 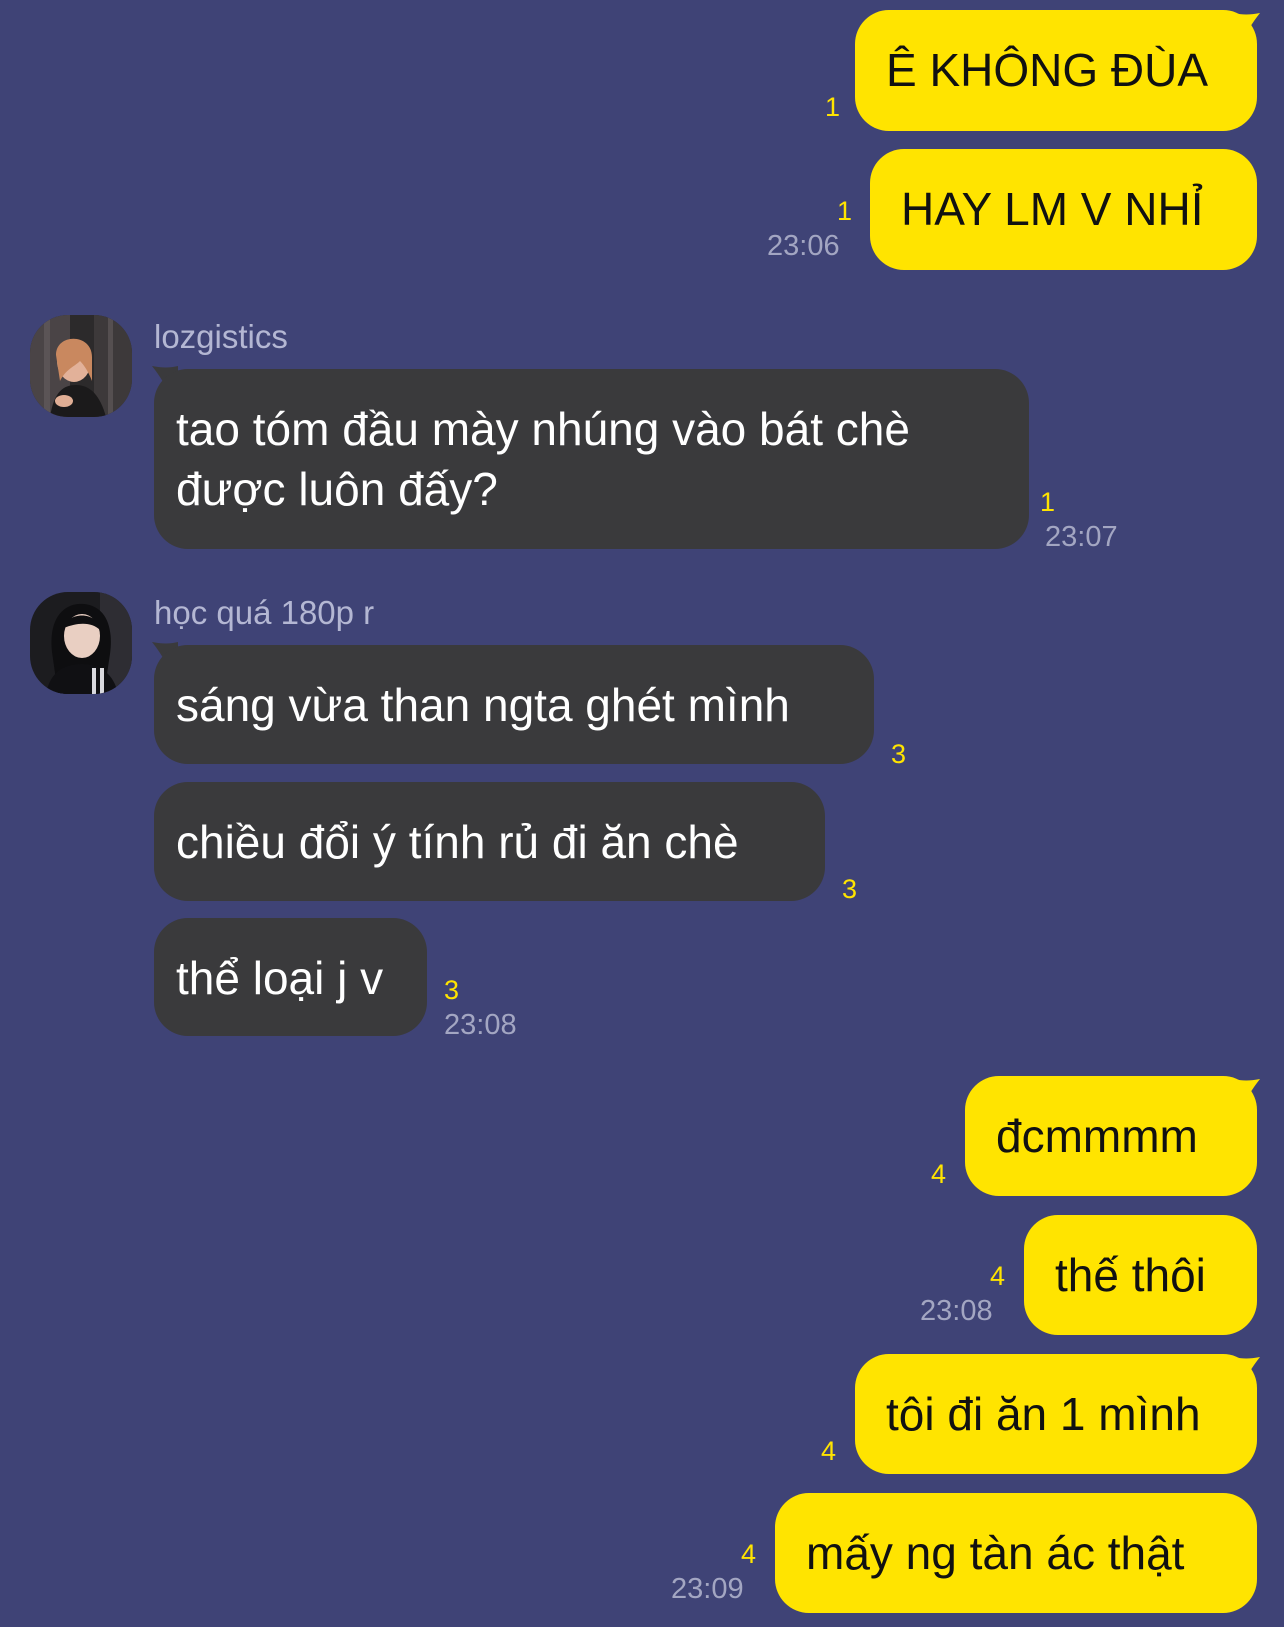 I want to click on avatar-photo-hoc-qua, so click(x=81, y=643).